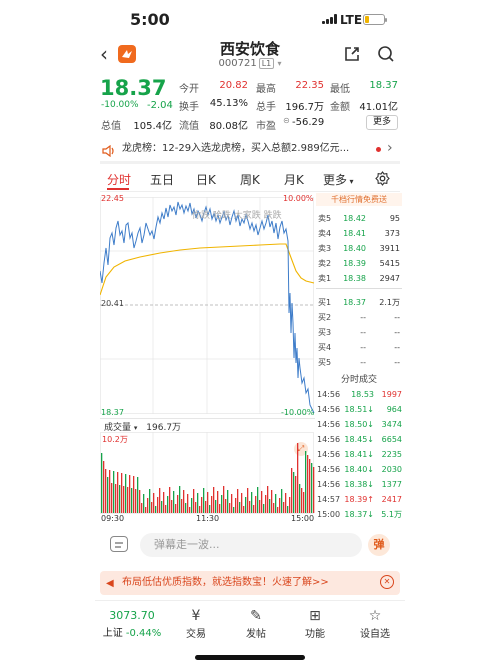 Image resolution: width=500 pixels, height=667 pixels. I want to click on tab-weekly-k: 周K, so click(250, 179).